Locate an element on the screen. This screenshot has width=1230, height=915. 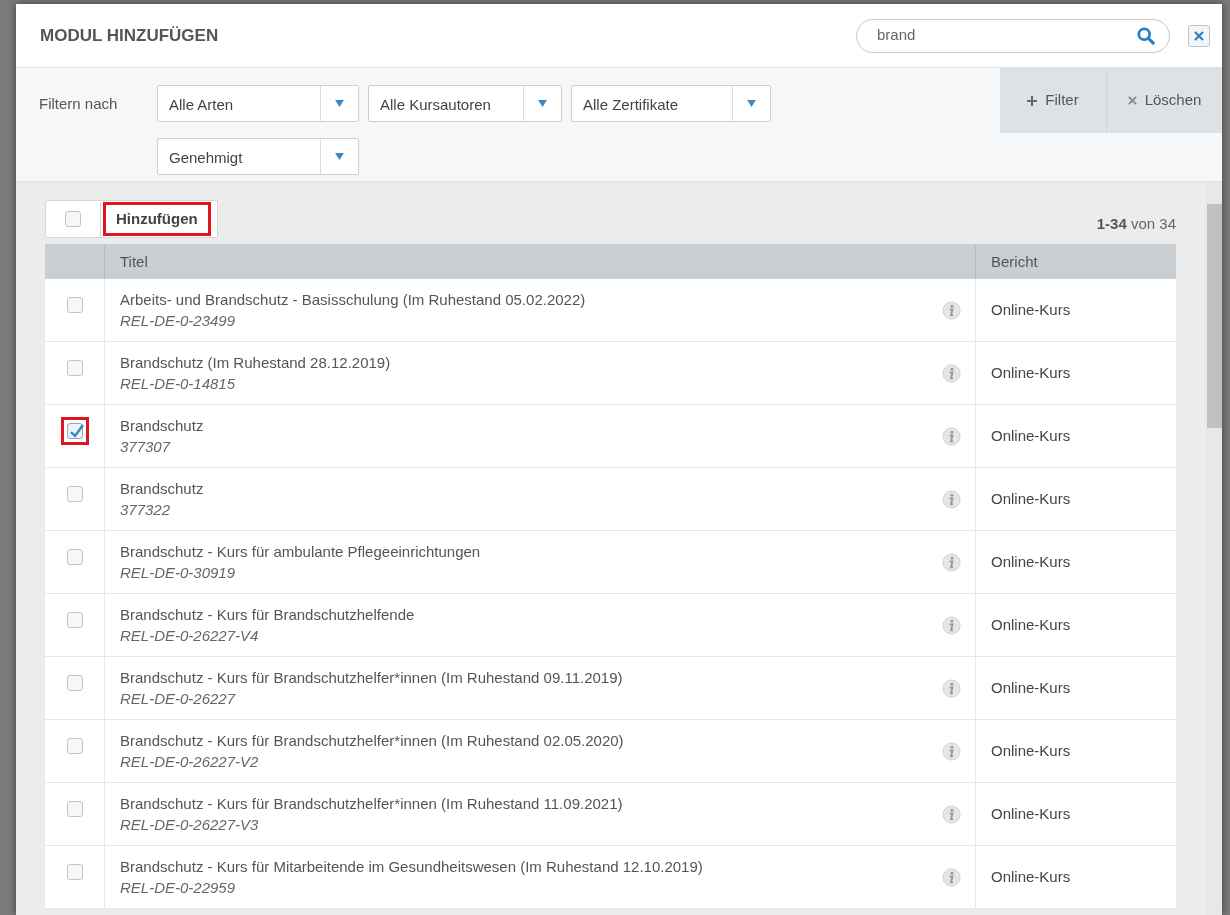
table-row: Brandschutz 377322 Online-Kurs is located at coordinates (610, 499).